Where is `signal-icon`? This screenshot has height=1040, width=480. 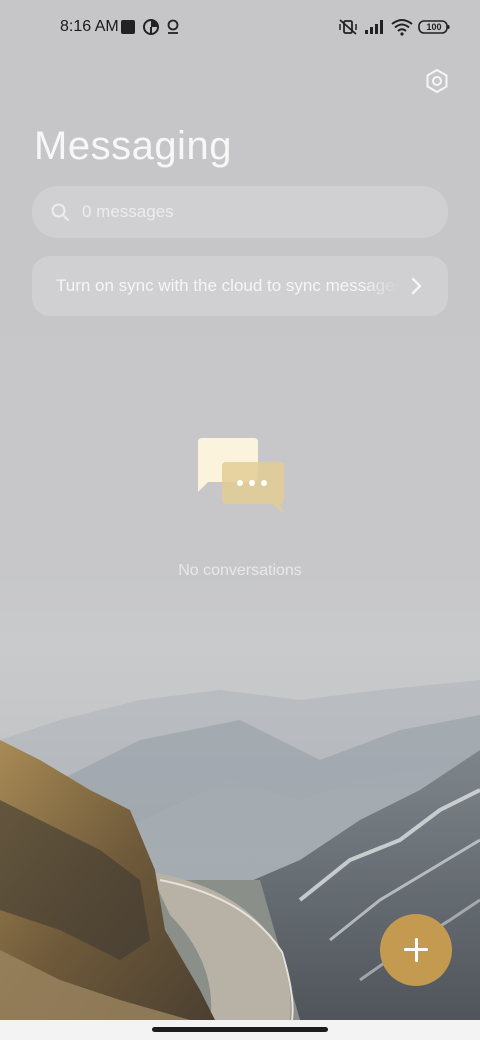 signal-icon is located at coordinates (374, 27).